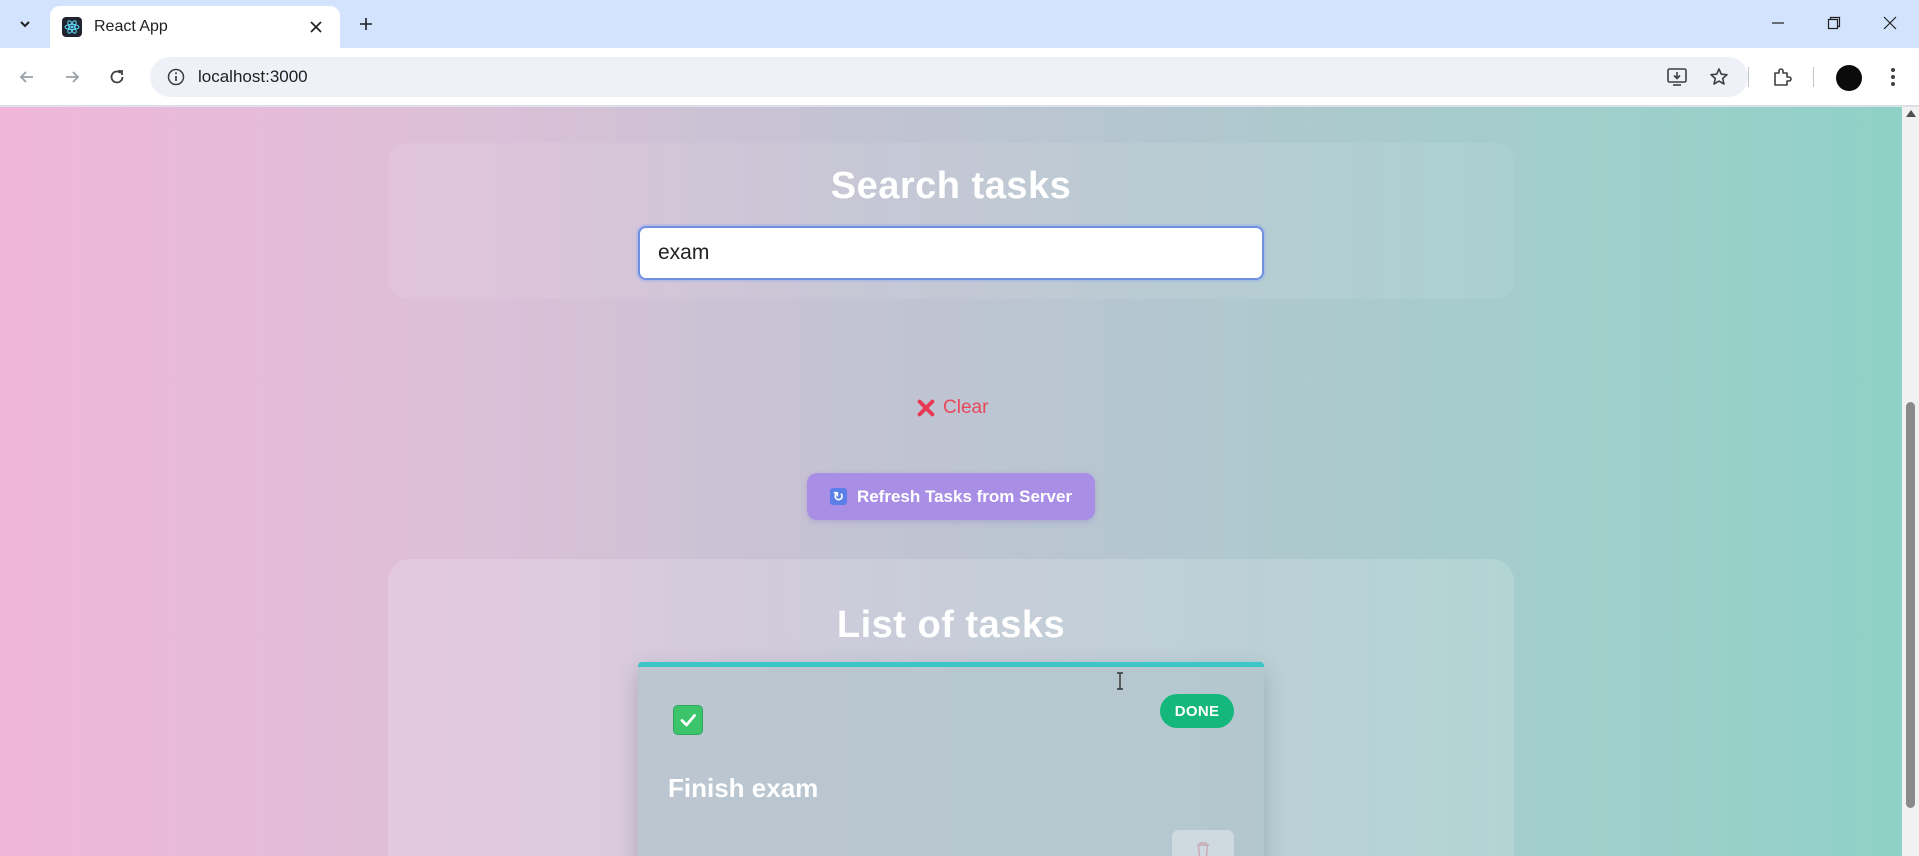  I want to click on restore-button, so click(1834, 23).